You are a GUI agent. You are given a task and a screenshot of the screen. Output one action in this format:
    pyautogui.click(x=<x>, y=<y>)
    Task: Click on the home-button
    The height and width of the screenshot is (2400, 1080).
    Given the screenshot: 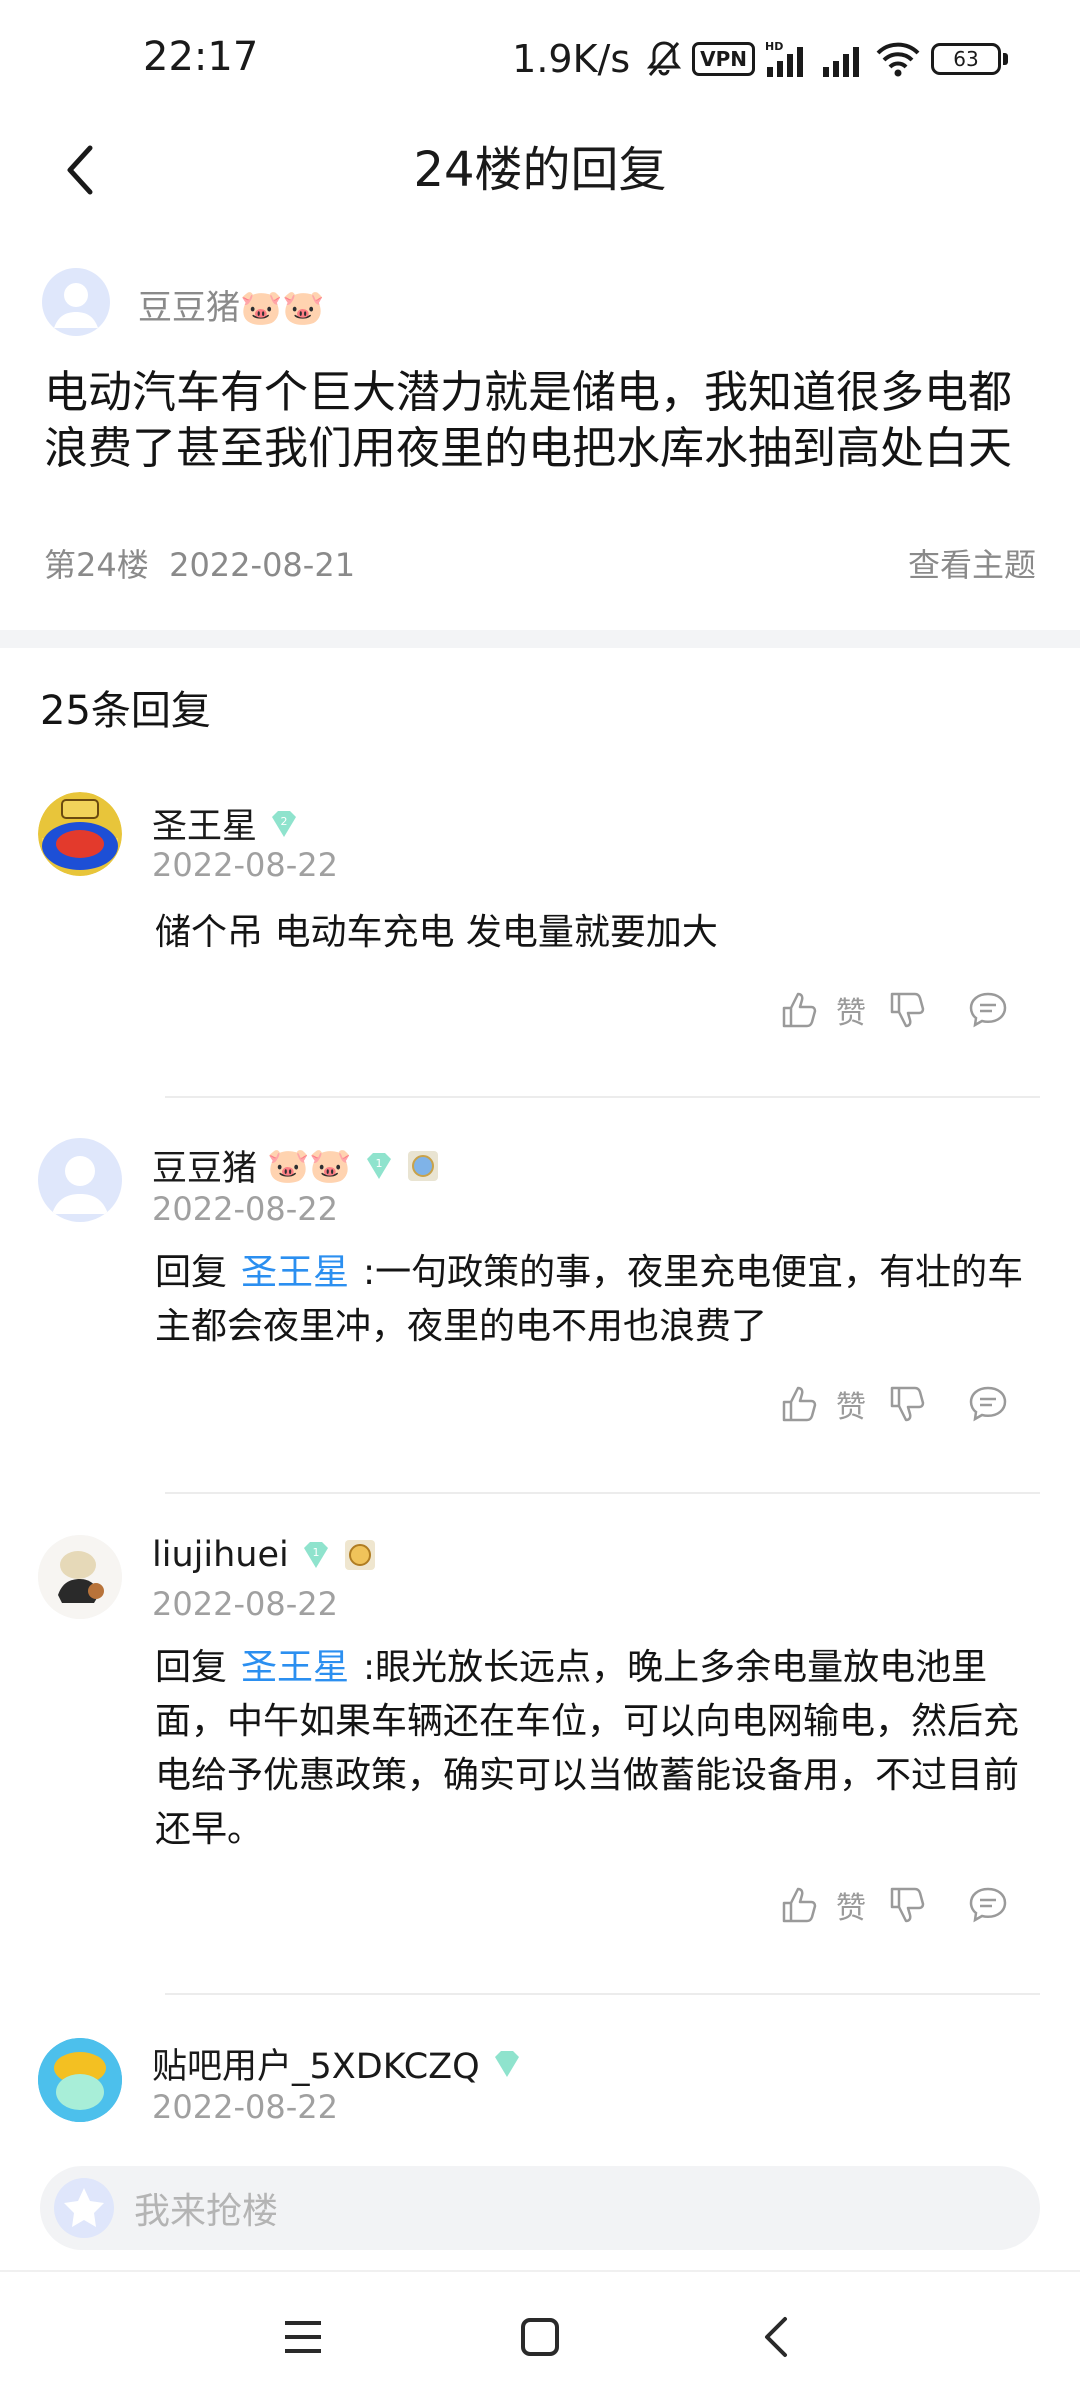 What is the action you would take?
    pyautogui.click(x=540, y=2337)
    